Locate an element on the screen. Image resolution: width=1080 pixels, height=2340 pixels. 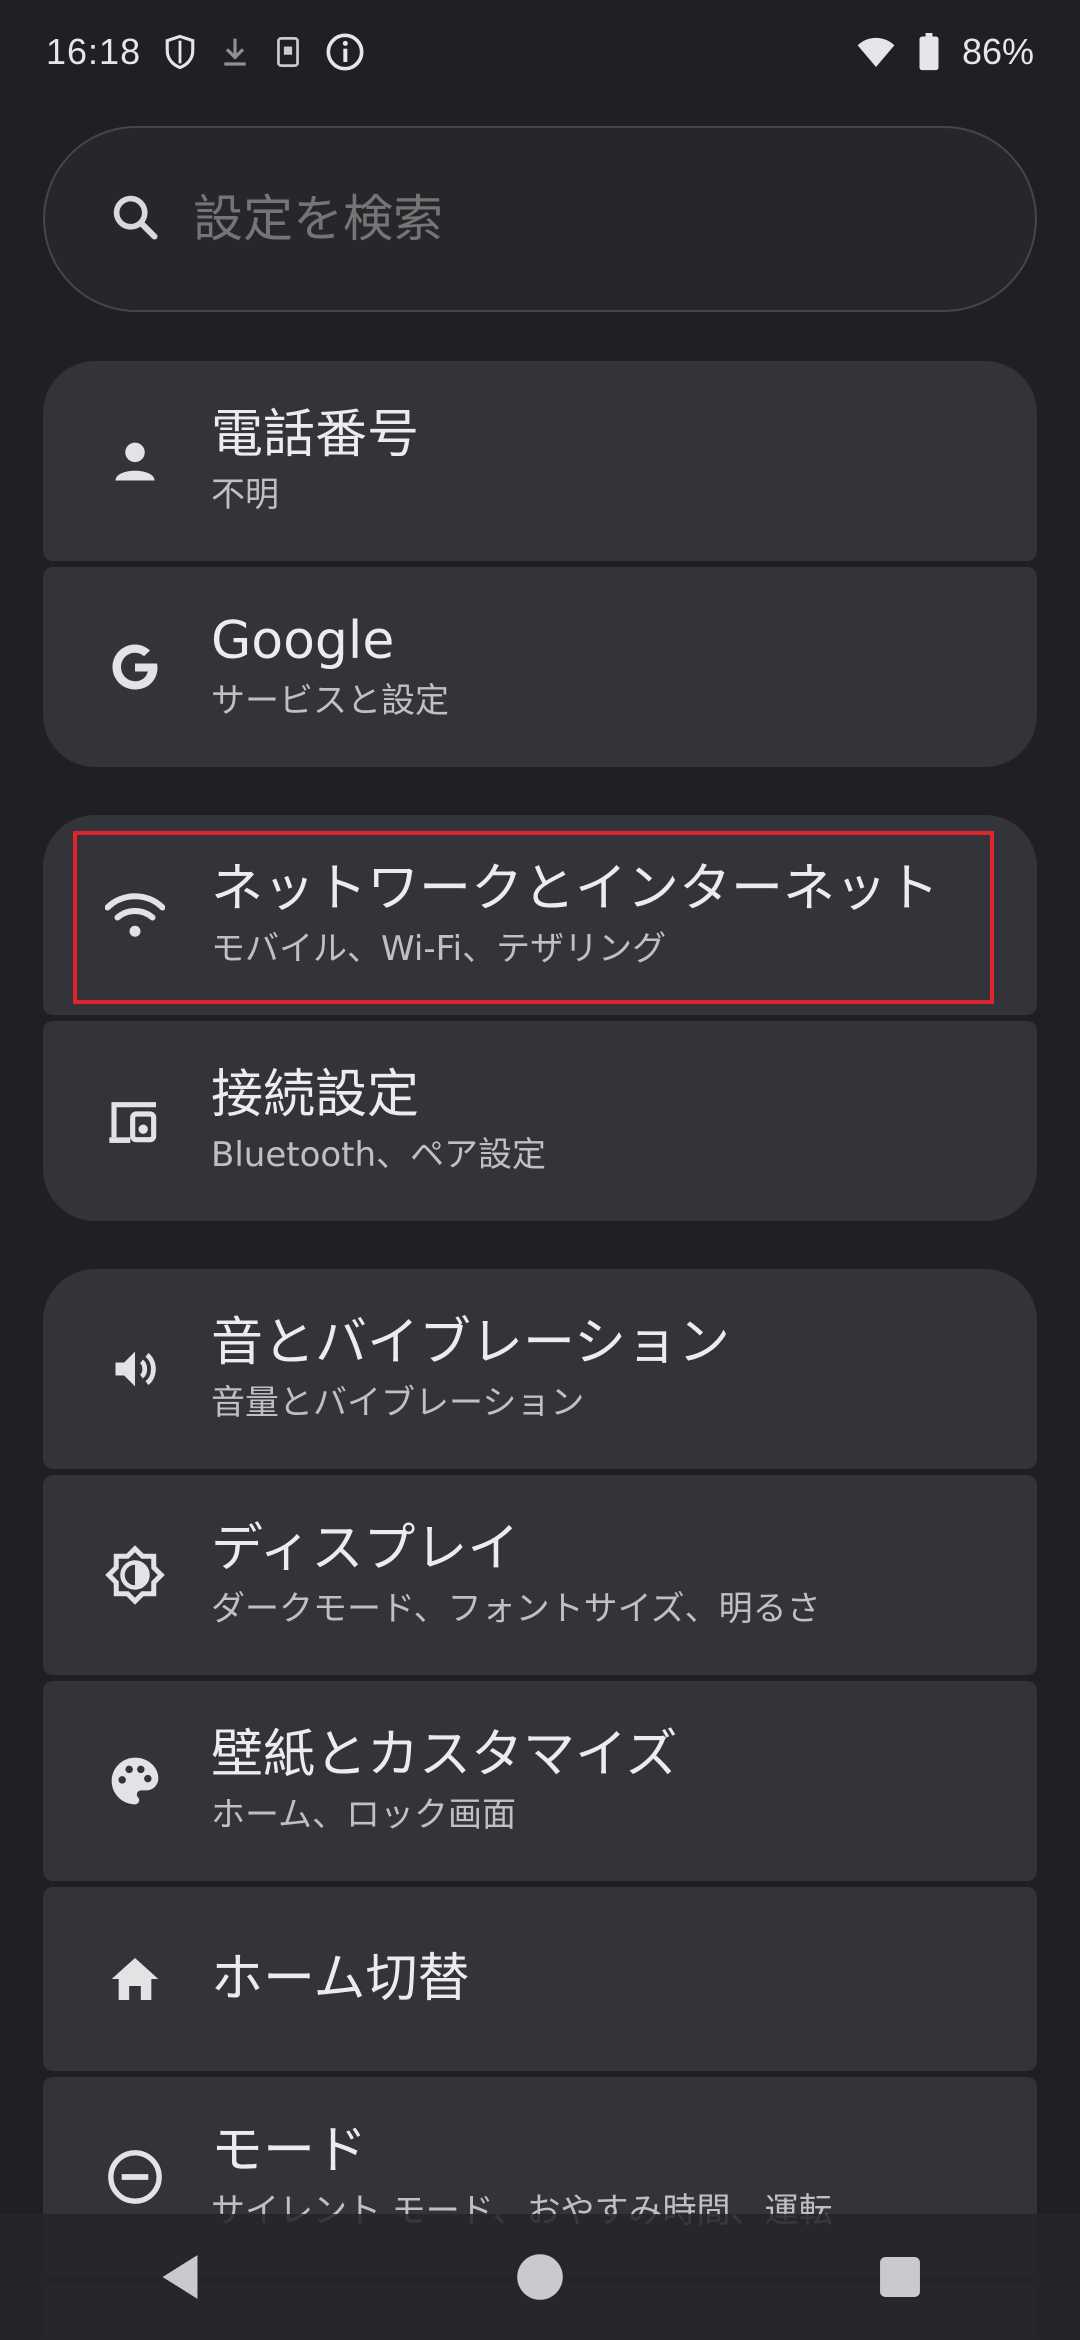
settings-item-title: 接続設定 is located at coordinates (315, 1095).